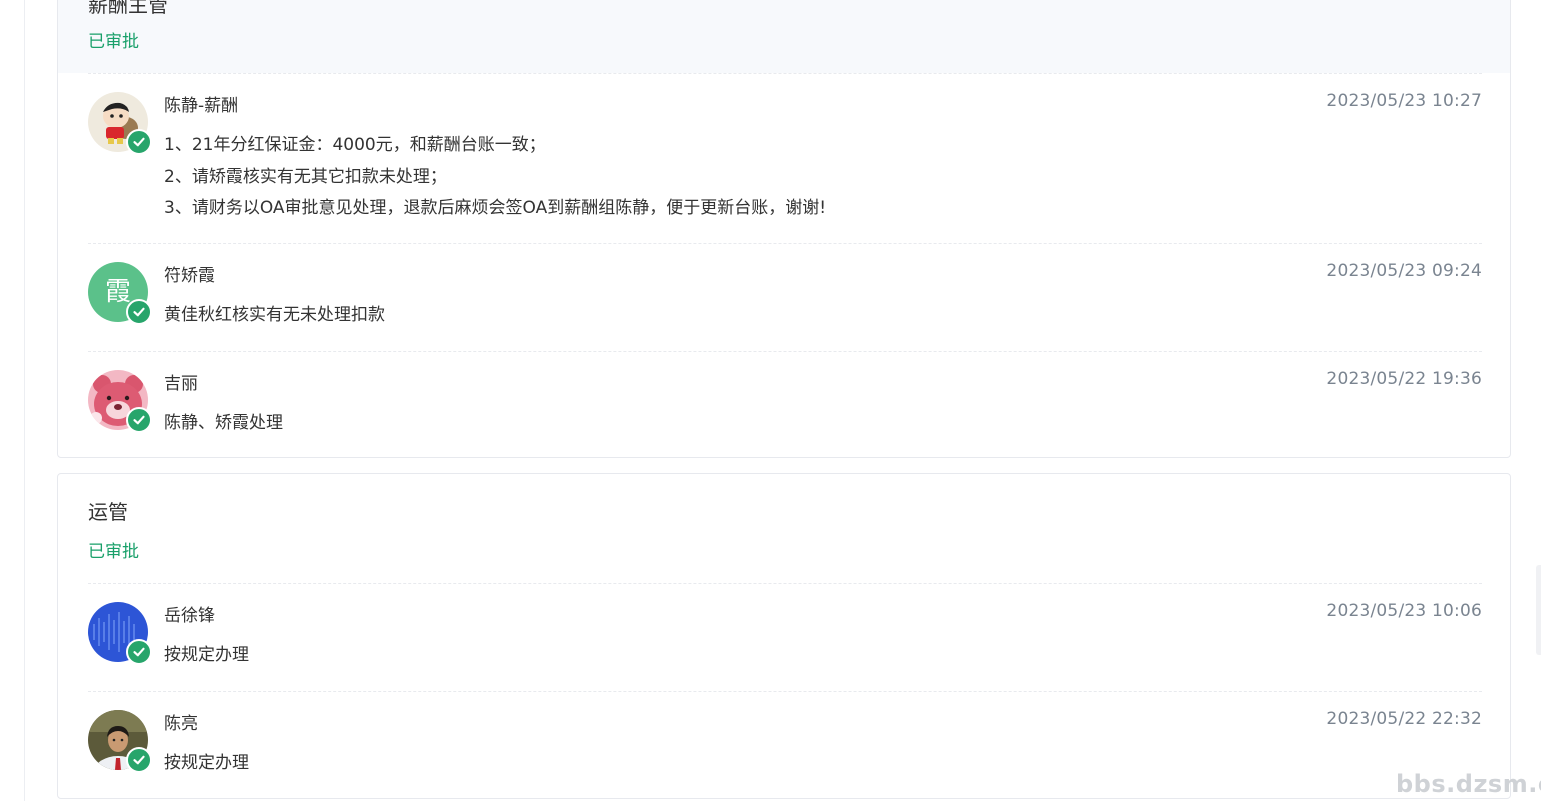  Describe the element at coordinates (189, 616) in the screenshot. I see `approver-name: 岳徐锋` at that location.